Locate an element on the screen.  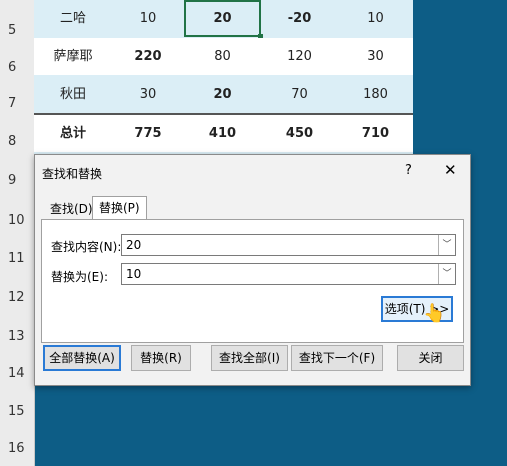
replace-all-button: 全部替换(A) is located at coordinates (82, 358).